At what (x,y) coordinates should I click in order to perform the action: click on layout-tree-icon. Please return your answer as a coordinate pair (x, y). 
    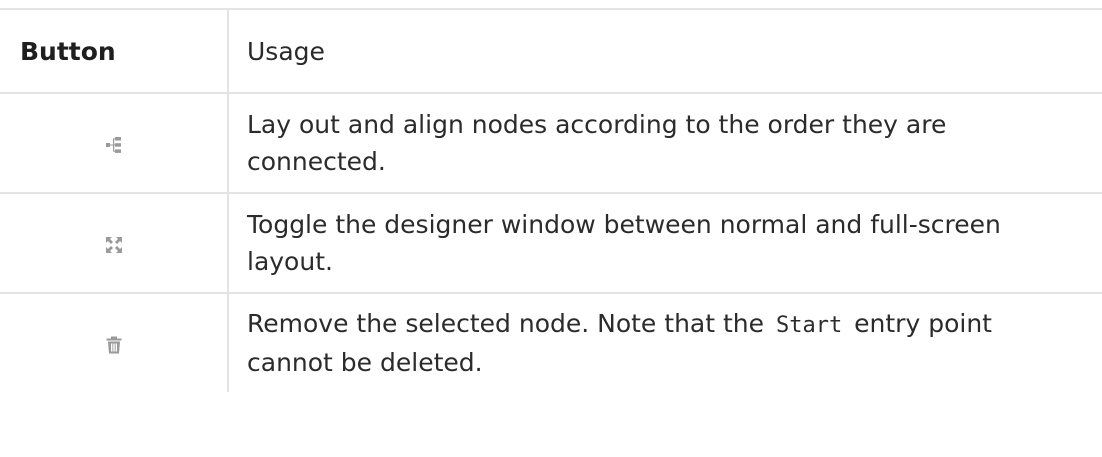
    Looking at the image, I should click on (114, 145).